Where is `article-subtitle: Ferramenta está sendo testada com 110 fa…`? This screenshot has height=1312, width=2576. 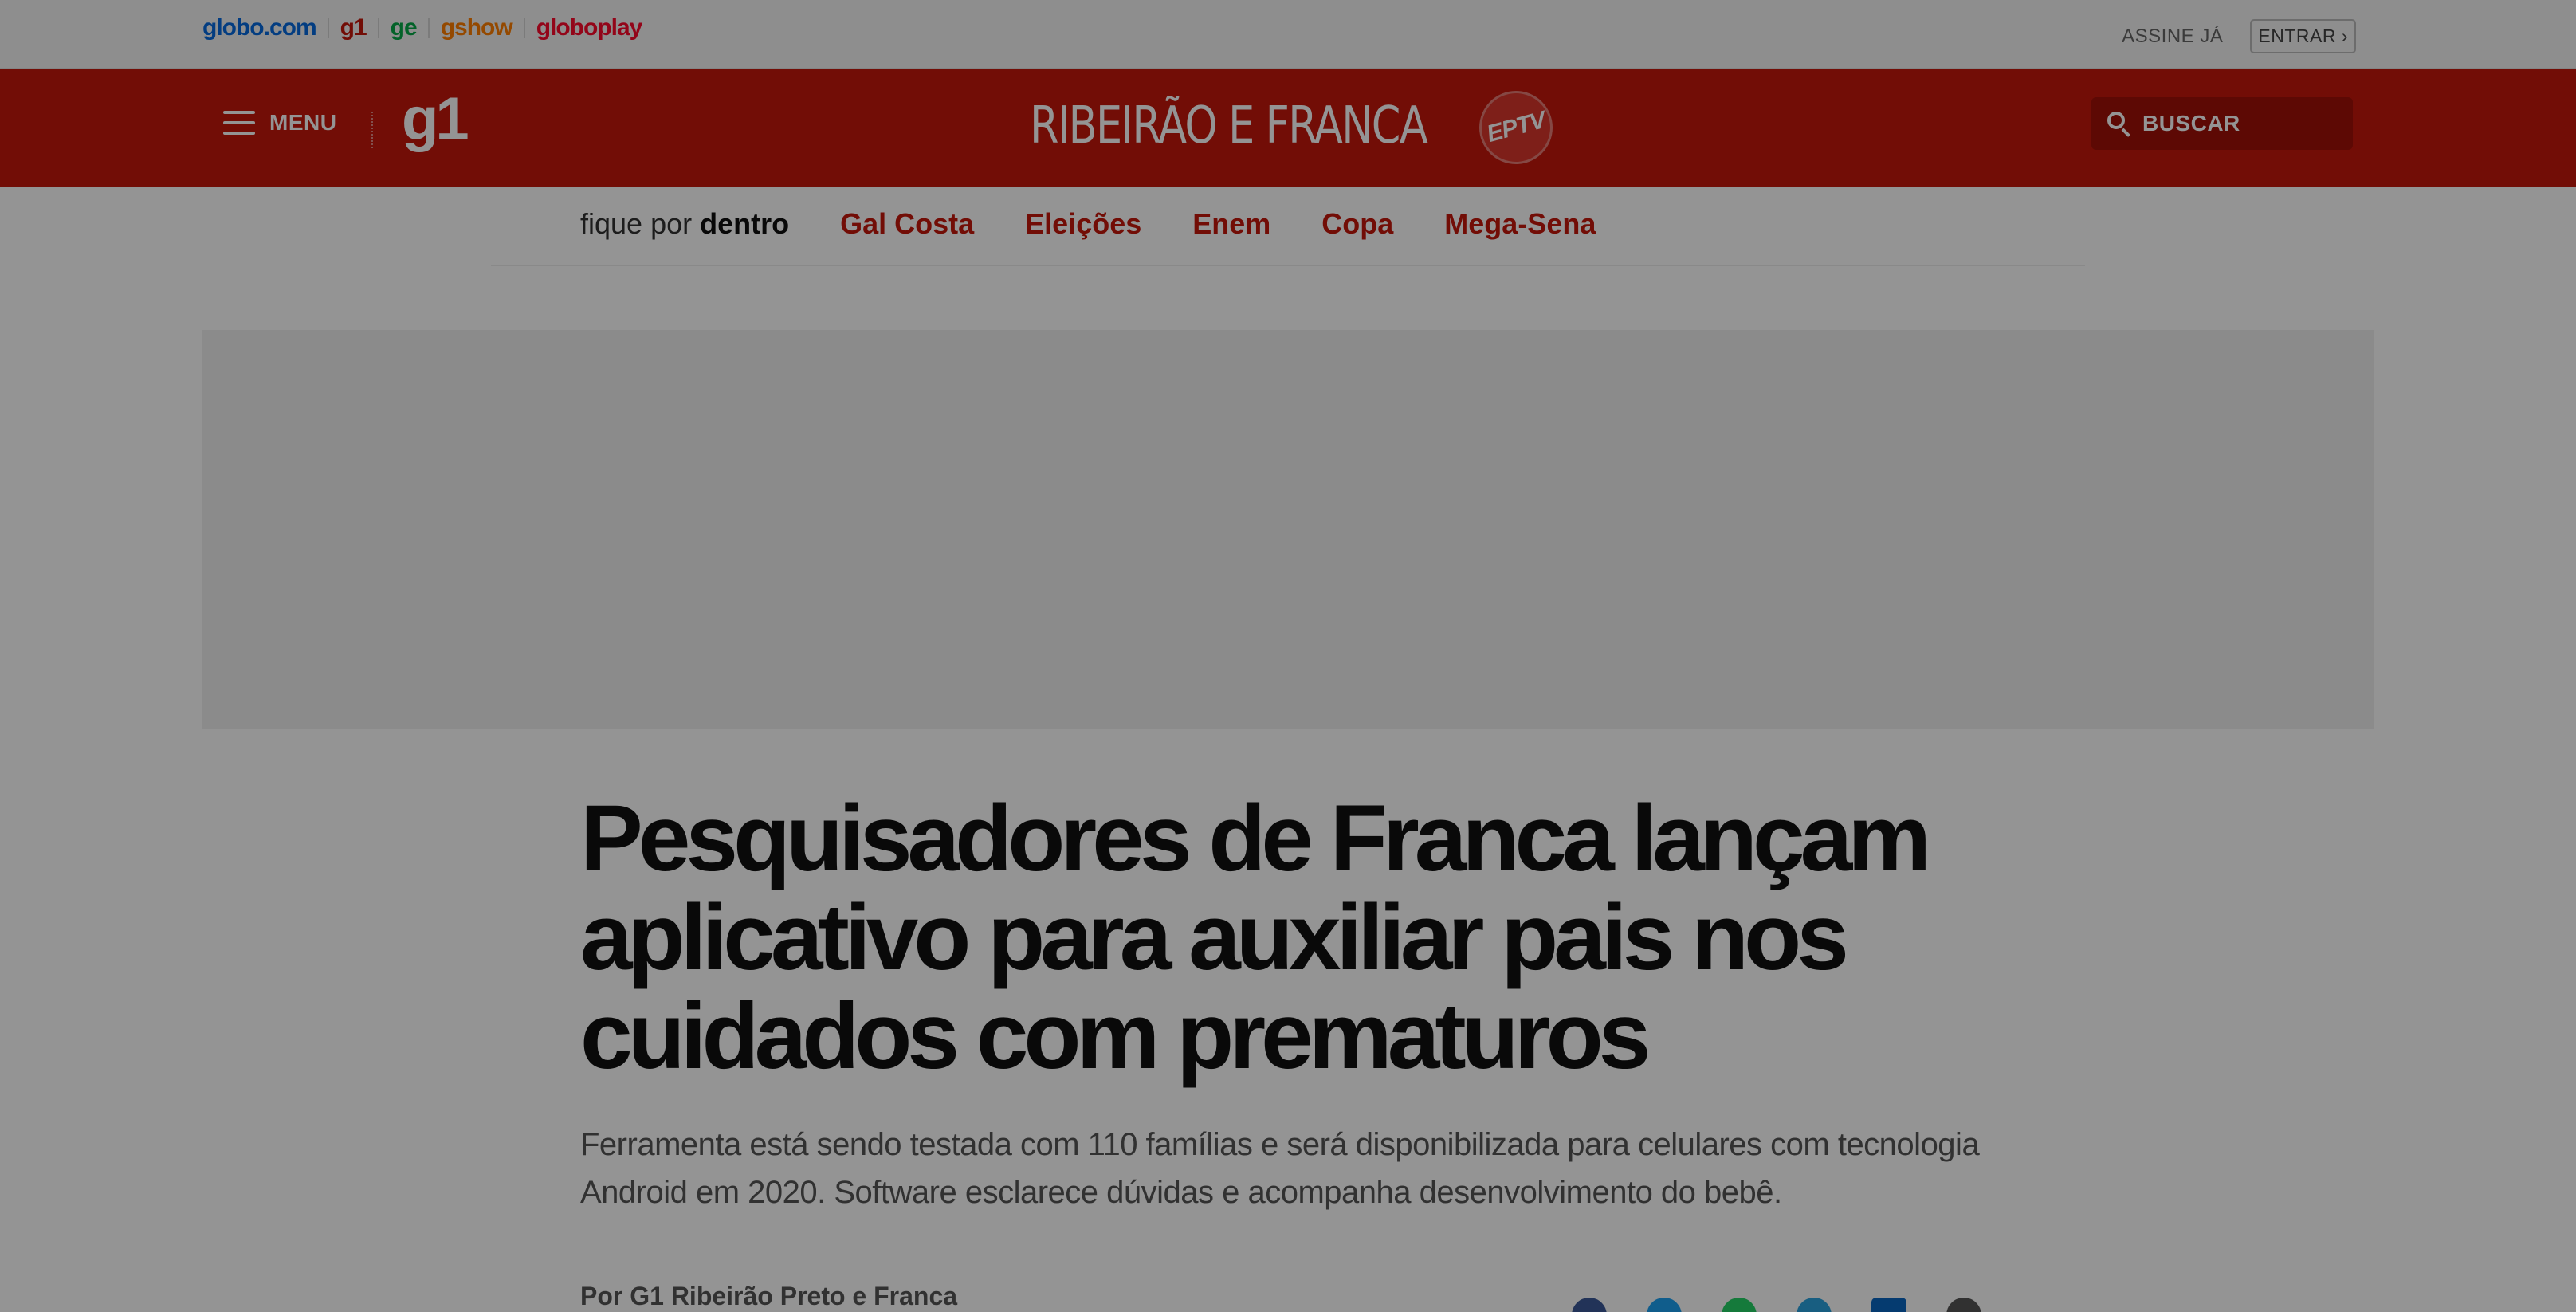
article-subtitle: Ferramenta está sendo testada com 110 fa… is located at coordinates (1280, 1168).